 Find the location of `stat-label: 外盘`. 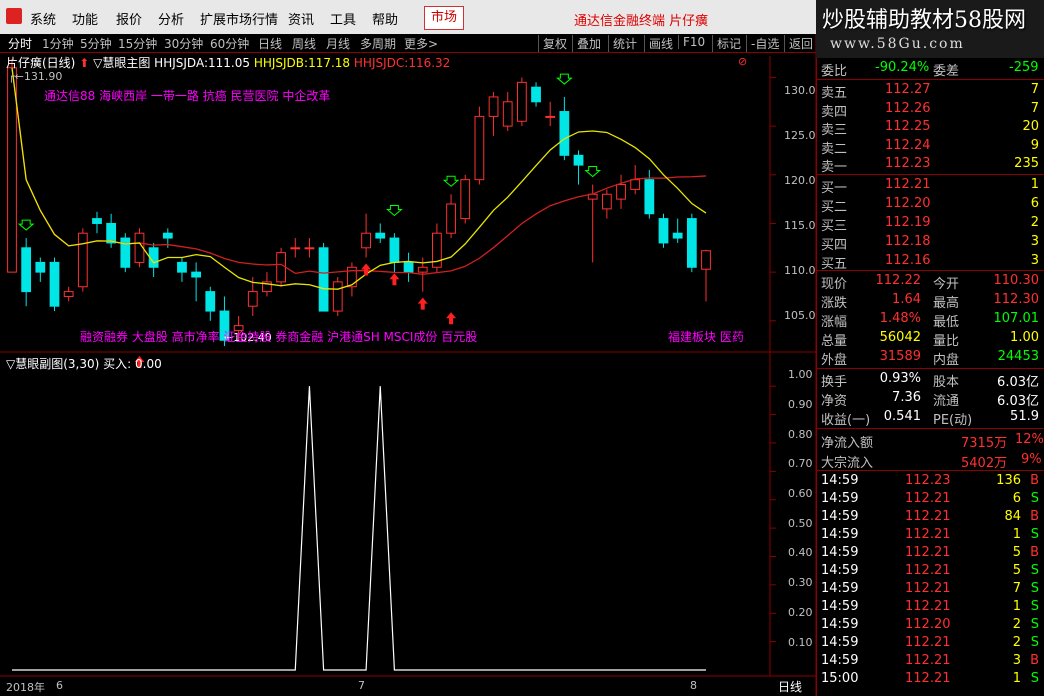

stat-label: 外盘 is located at coordinates (834, 360).